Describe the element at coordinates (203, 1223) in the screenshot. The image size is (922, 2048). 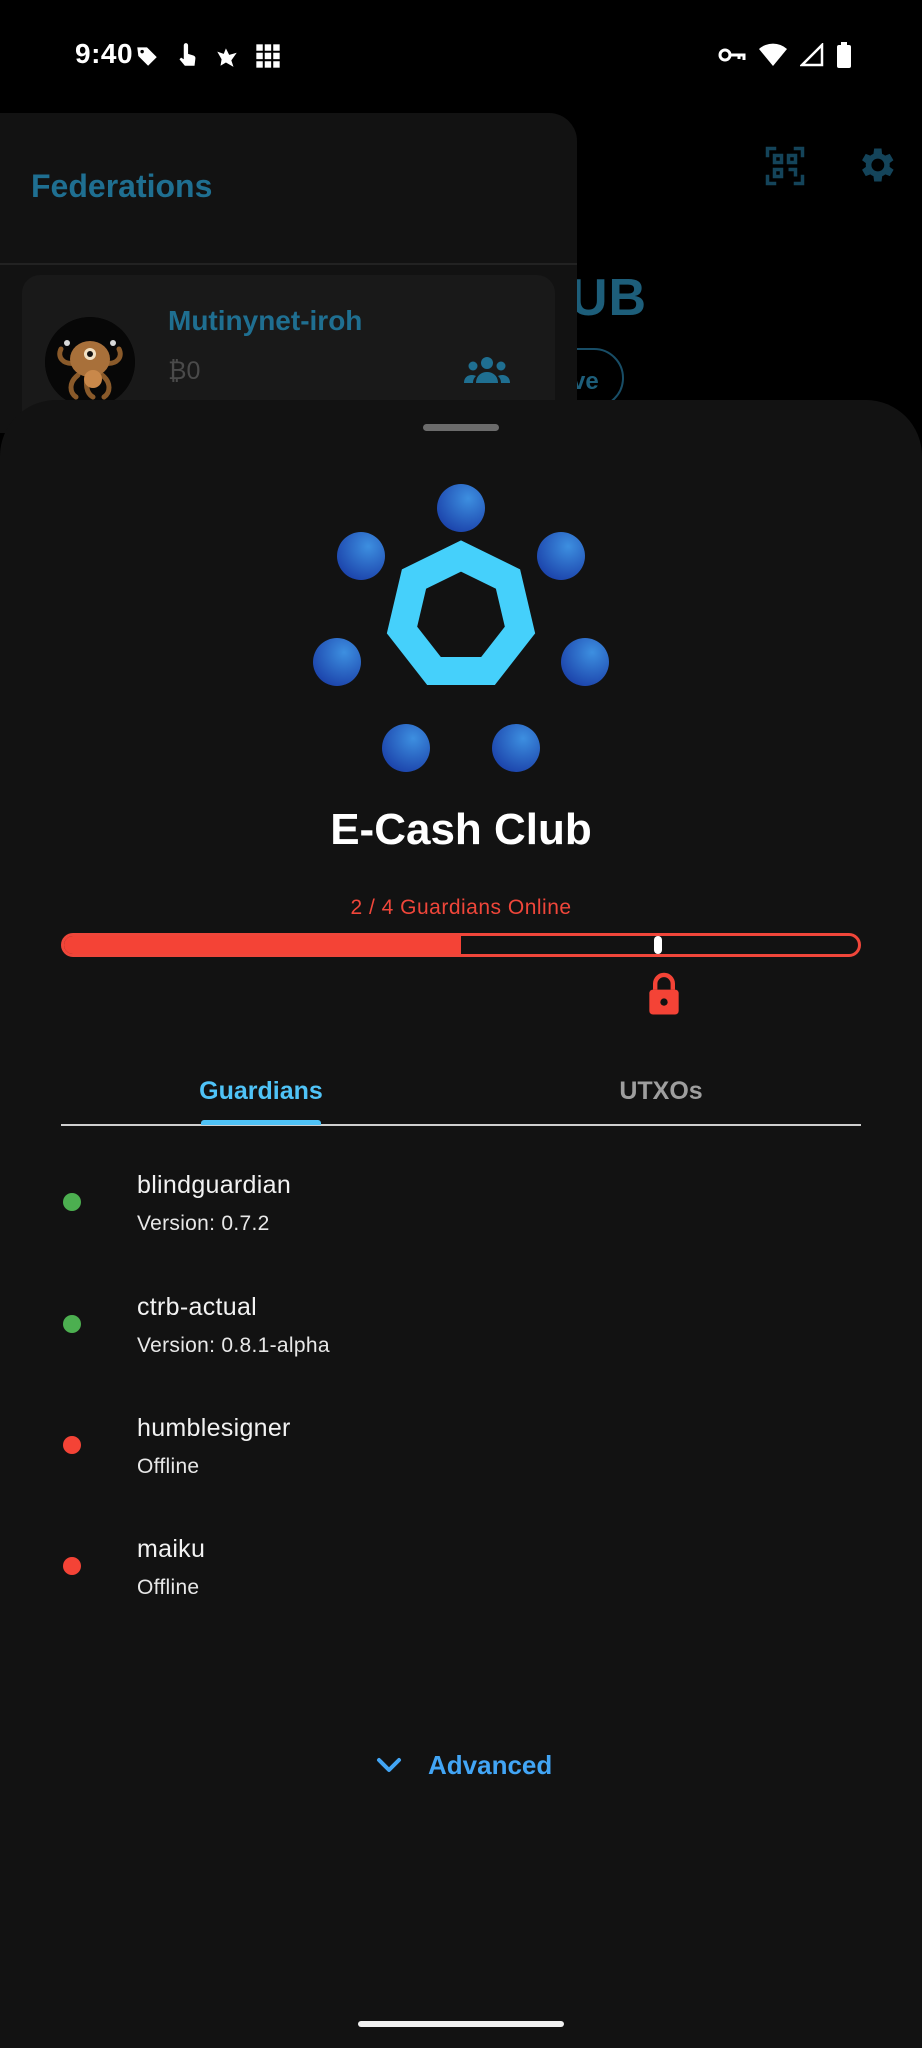
I see `guardian-version: Version: 0.7.2` at that location.